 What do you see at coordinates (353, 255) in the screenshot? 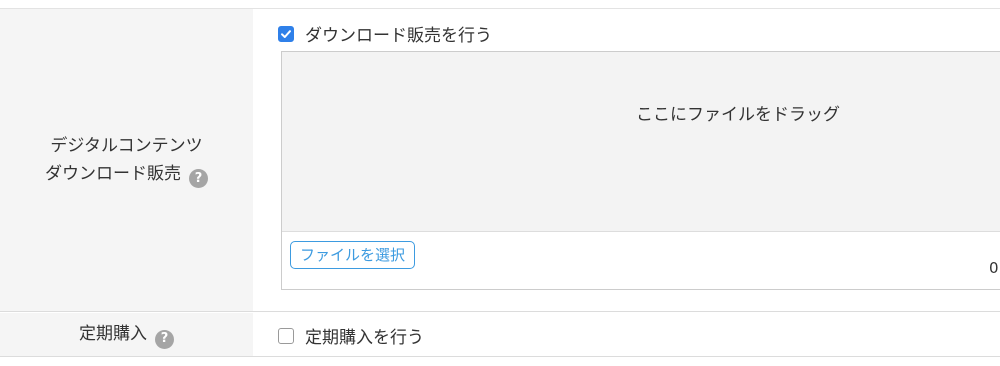
I see `choose-file-button: ファイルを選択` at bounding box center [353, 255].